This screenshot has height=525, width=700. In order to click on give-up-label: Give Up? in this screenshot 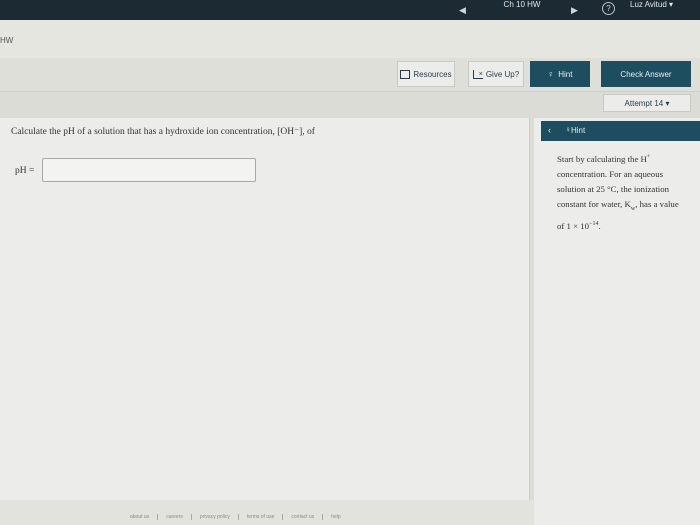, I will do `click(502, 74)`.